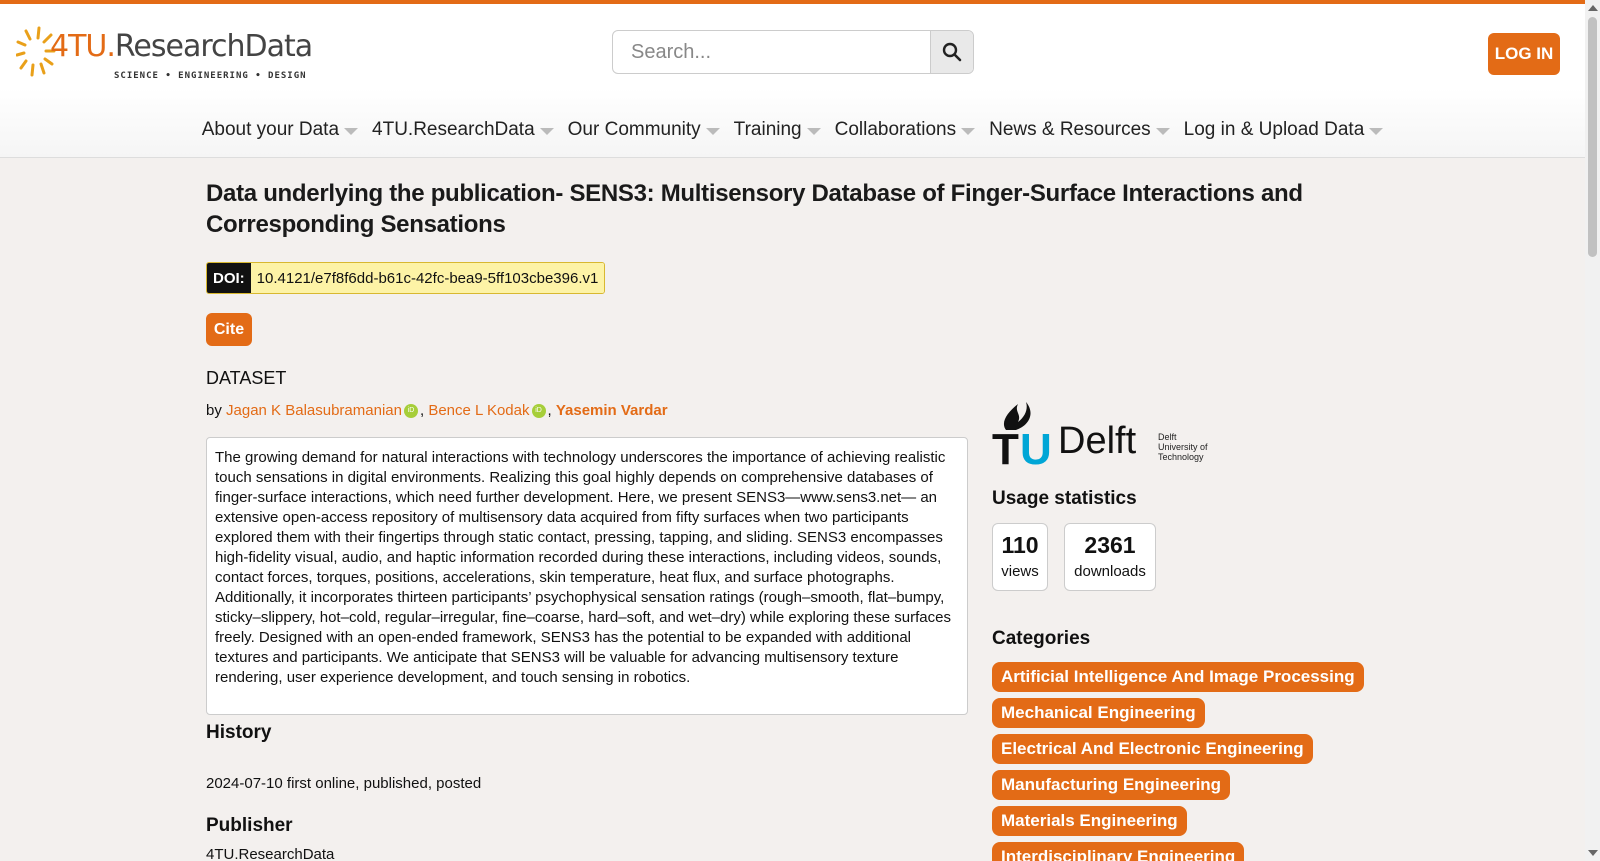 This screenshot has height=861, width=1600. Describe the element at coordinates (270, 853) in the screenshot. I see `publisher-text: 4TU.ResearchData` at that location.